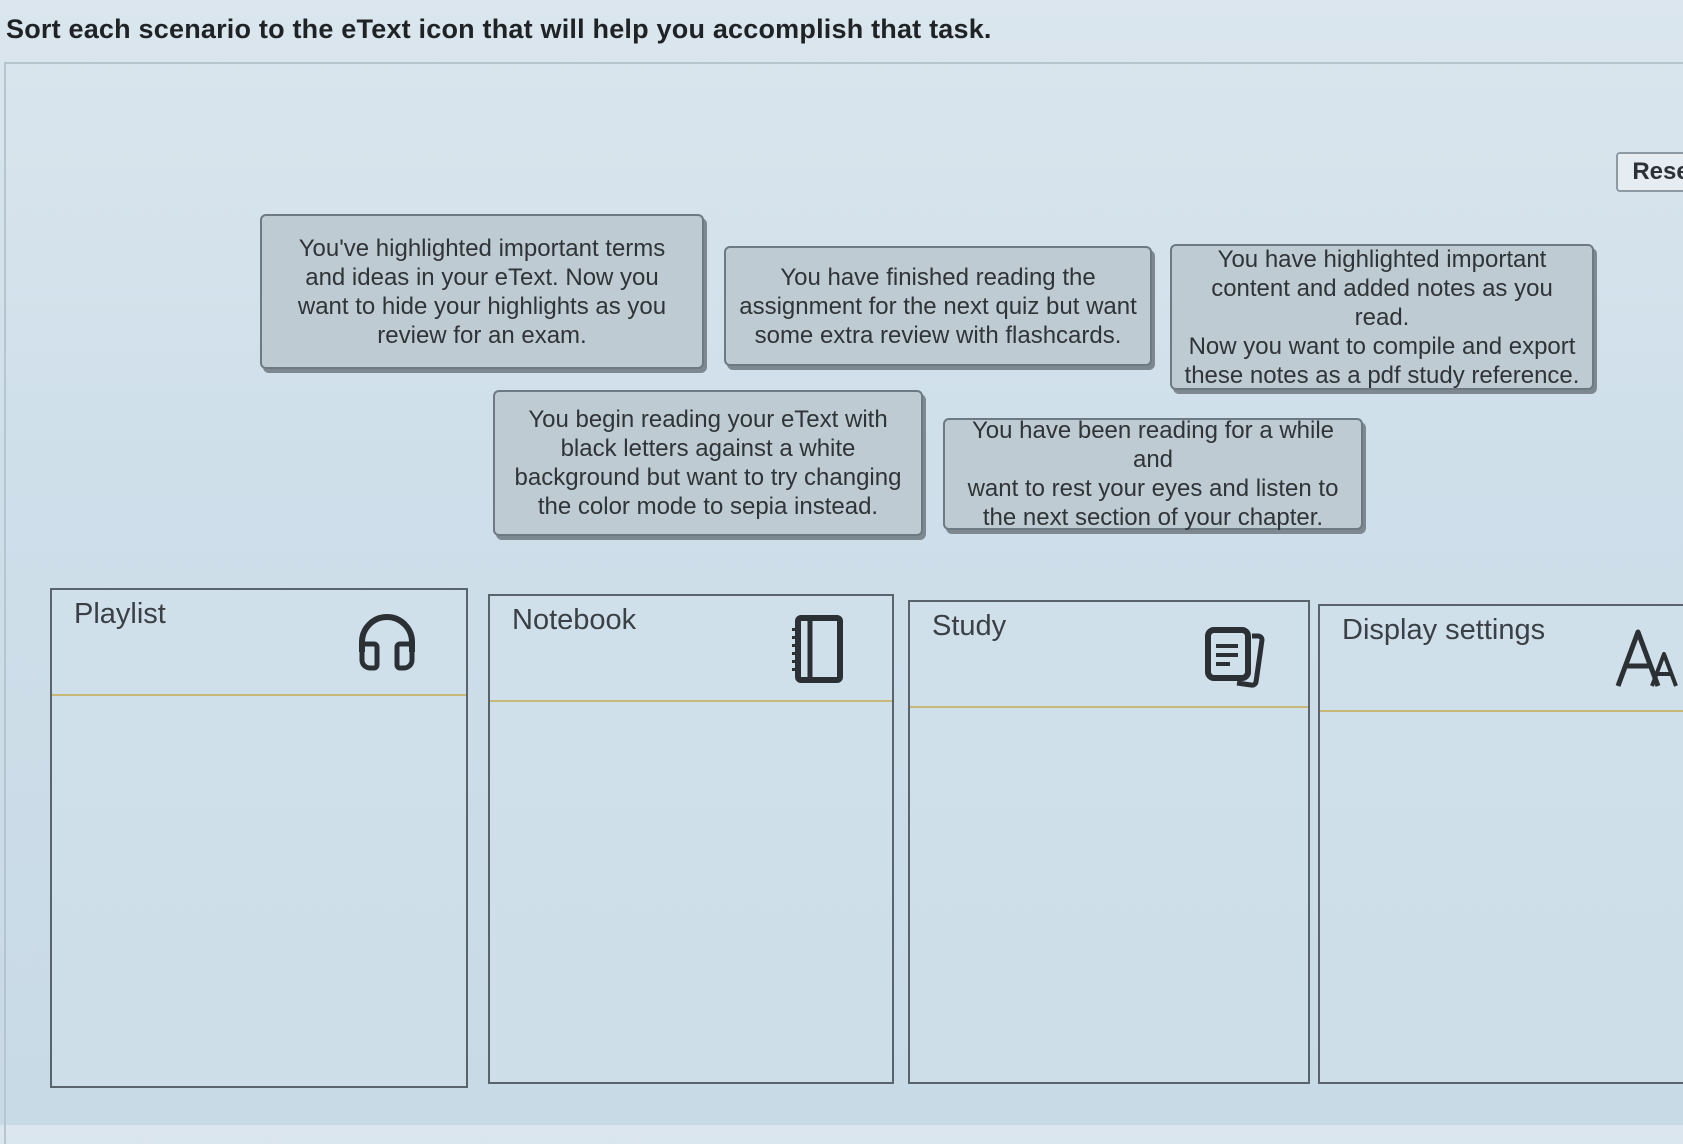 This screenshot has height=1144, width=1683. What do you see at coordinates (482, 335) in the screenshot?
I see `card-line: review for an exam.` at bounding box center [482, 335].